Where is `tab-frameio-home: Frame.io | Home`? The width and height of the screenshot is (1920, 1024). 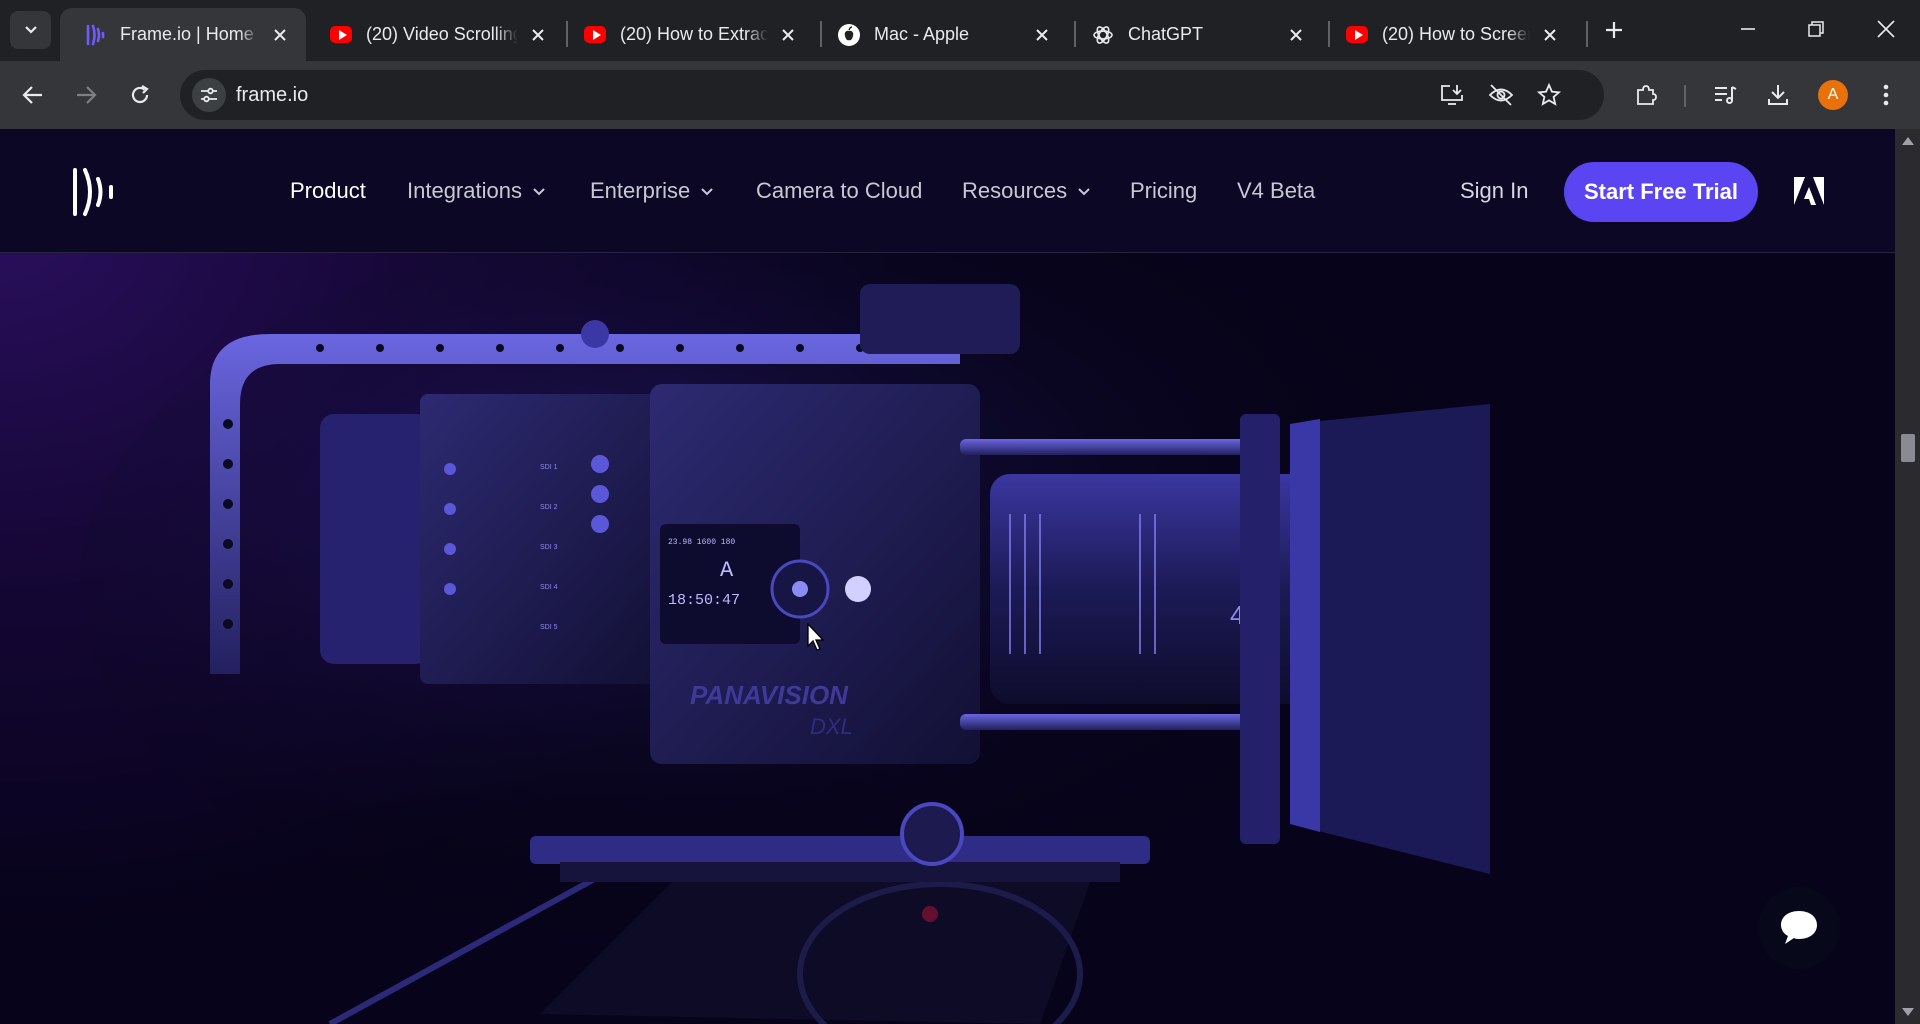
tab-frameio-home: Frame.io | Home is located at coordinates (183, 34).